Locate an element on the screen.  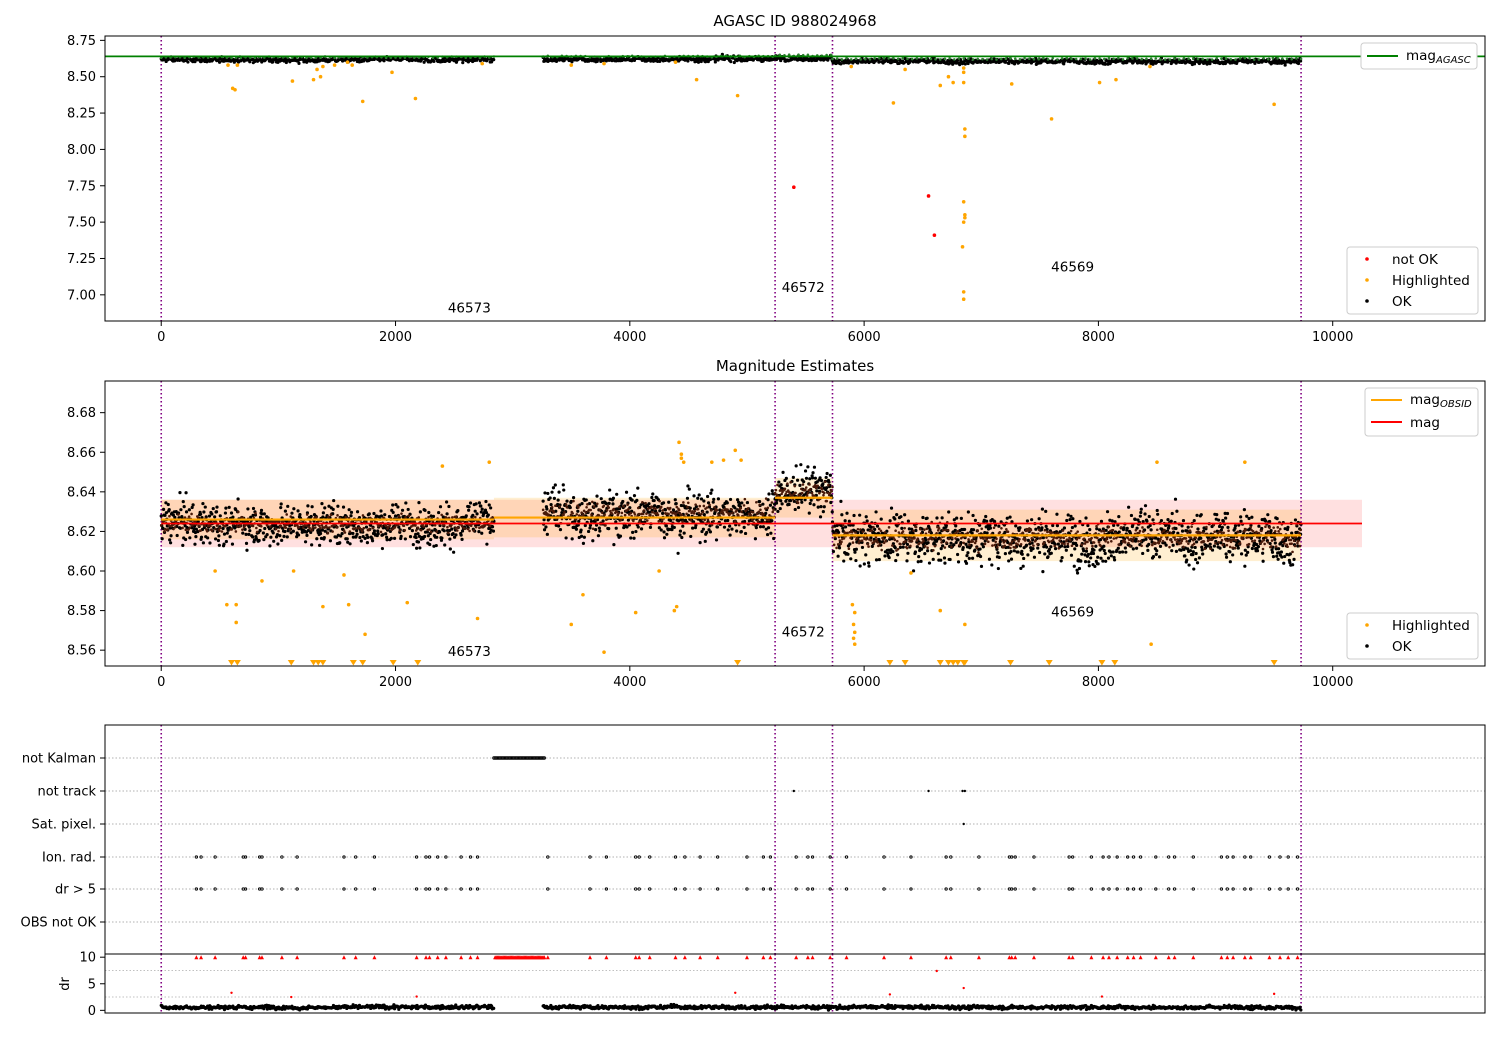
panel1-ytick-label-2: 7.50 is located at coordinates (81, 223).